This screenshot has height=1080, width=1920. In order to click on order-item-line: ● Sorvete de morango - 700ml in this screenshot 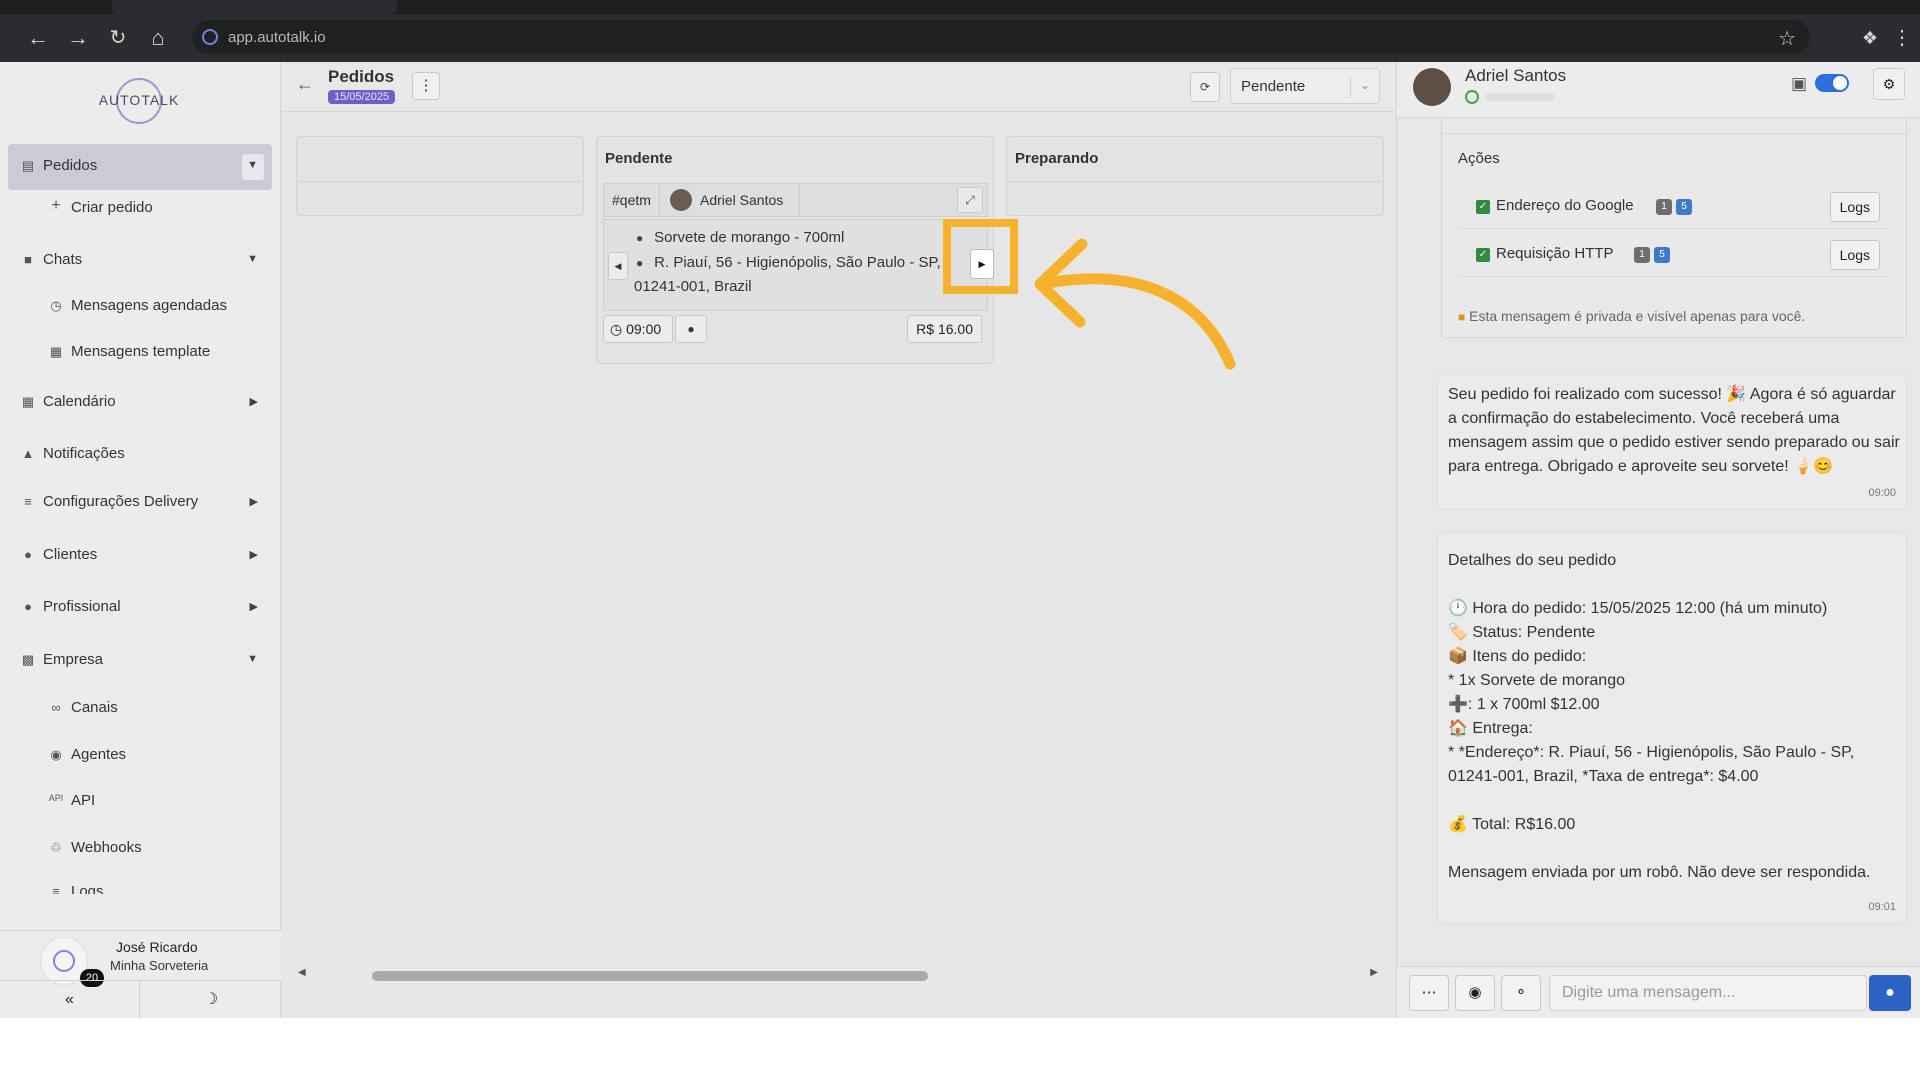, I will do `click(740, 237)`.